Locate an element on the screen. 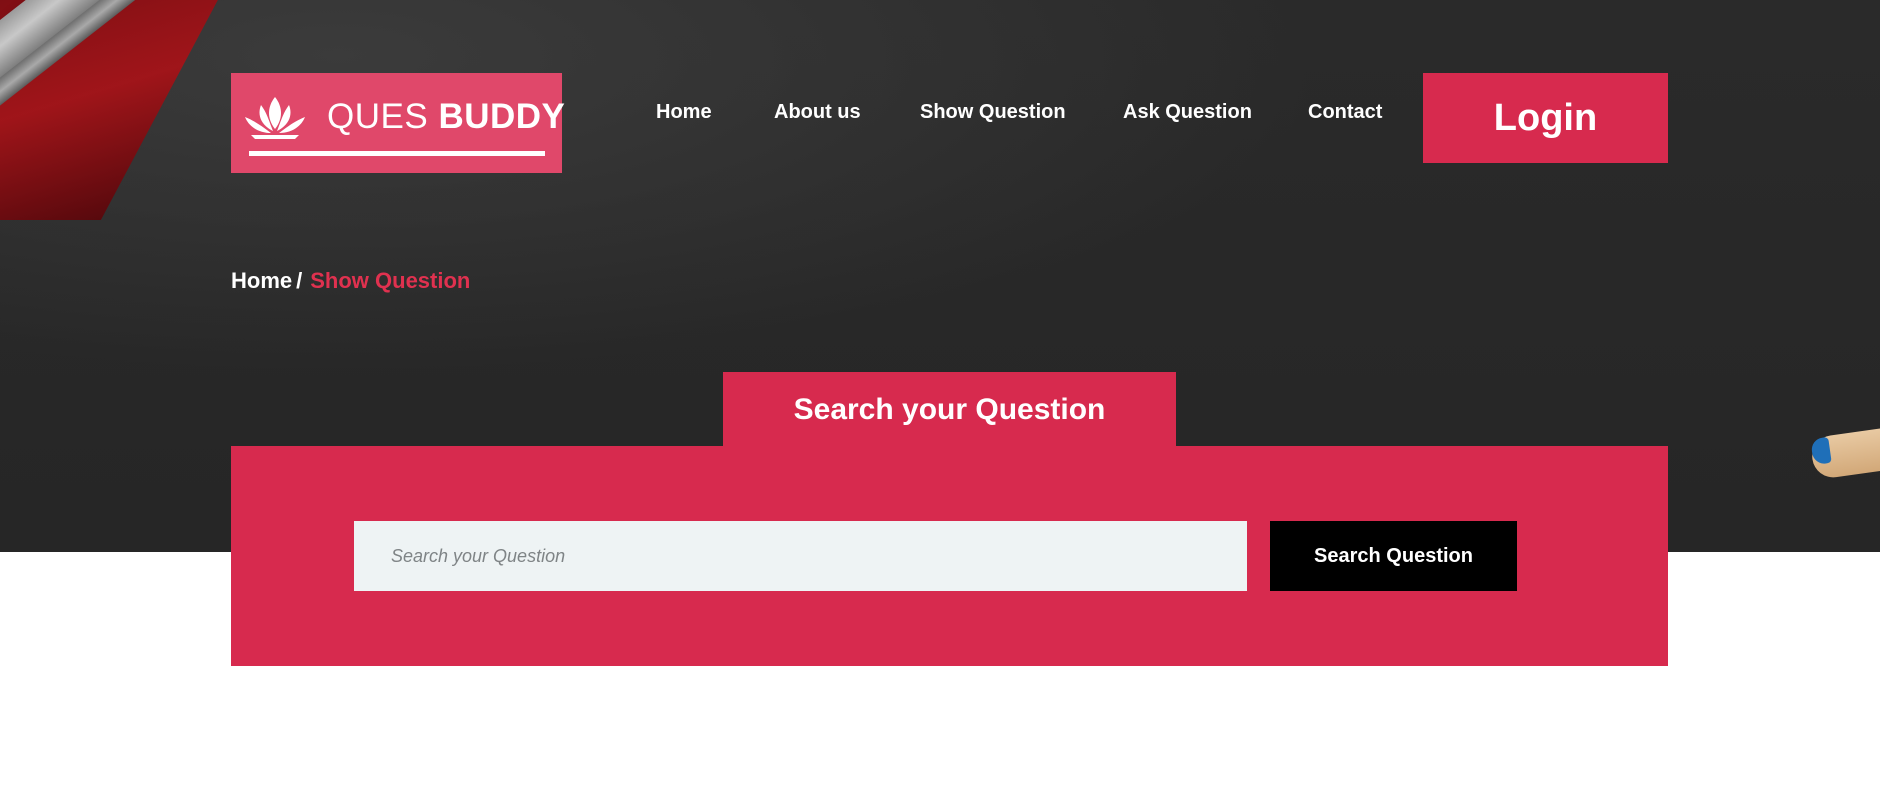  login-button: Login is located at coordinates (1545, 118).